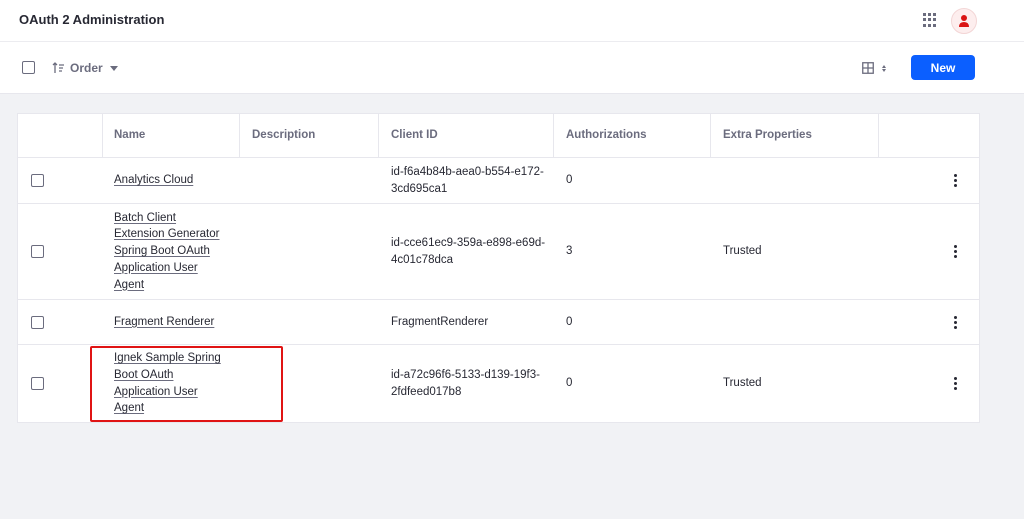  Describe the element at coordinates (512, 21) in the screenshot. I see `top-bar: OAuth 2 Administration` at that location.